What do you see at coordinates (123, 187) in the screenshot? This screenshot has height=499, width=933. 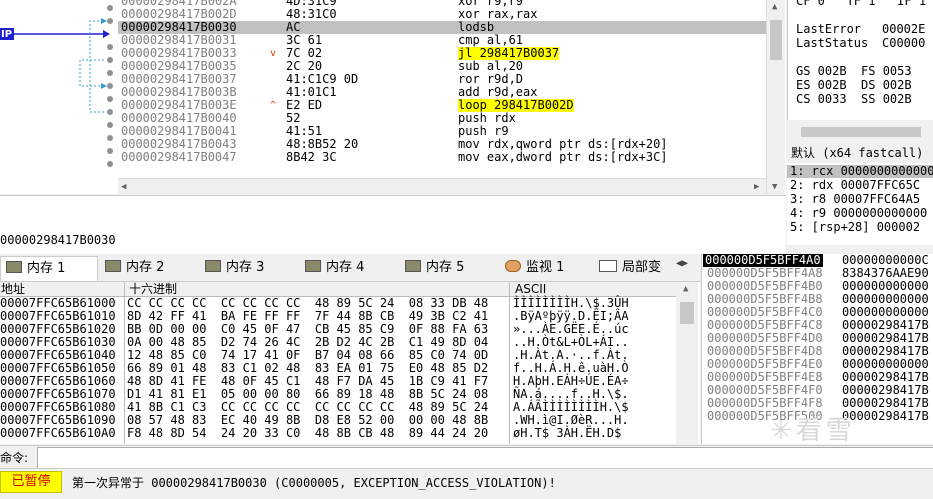 I see `scroll-left-icon: ◀` at bounding box center [123, 187].